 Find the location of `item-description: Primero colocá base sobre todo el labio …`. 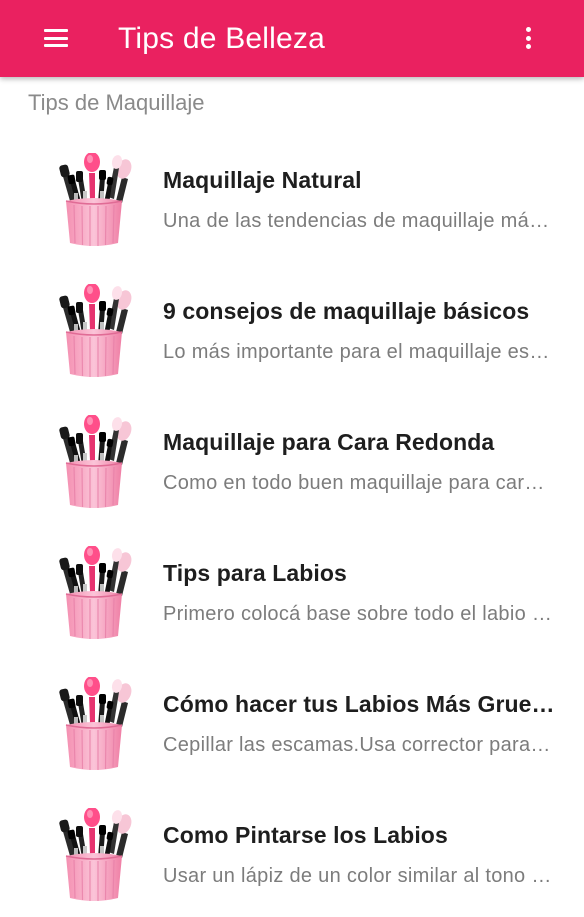

item-description: Primero colocá base sobre todo el labio … is located at coordinates (359, 614).